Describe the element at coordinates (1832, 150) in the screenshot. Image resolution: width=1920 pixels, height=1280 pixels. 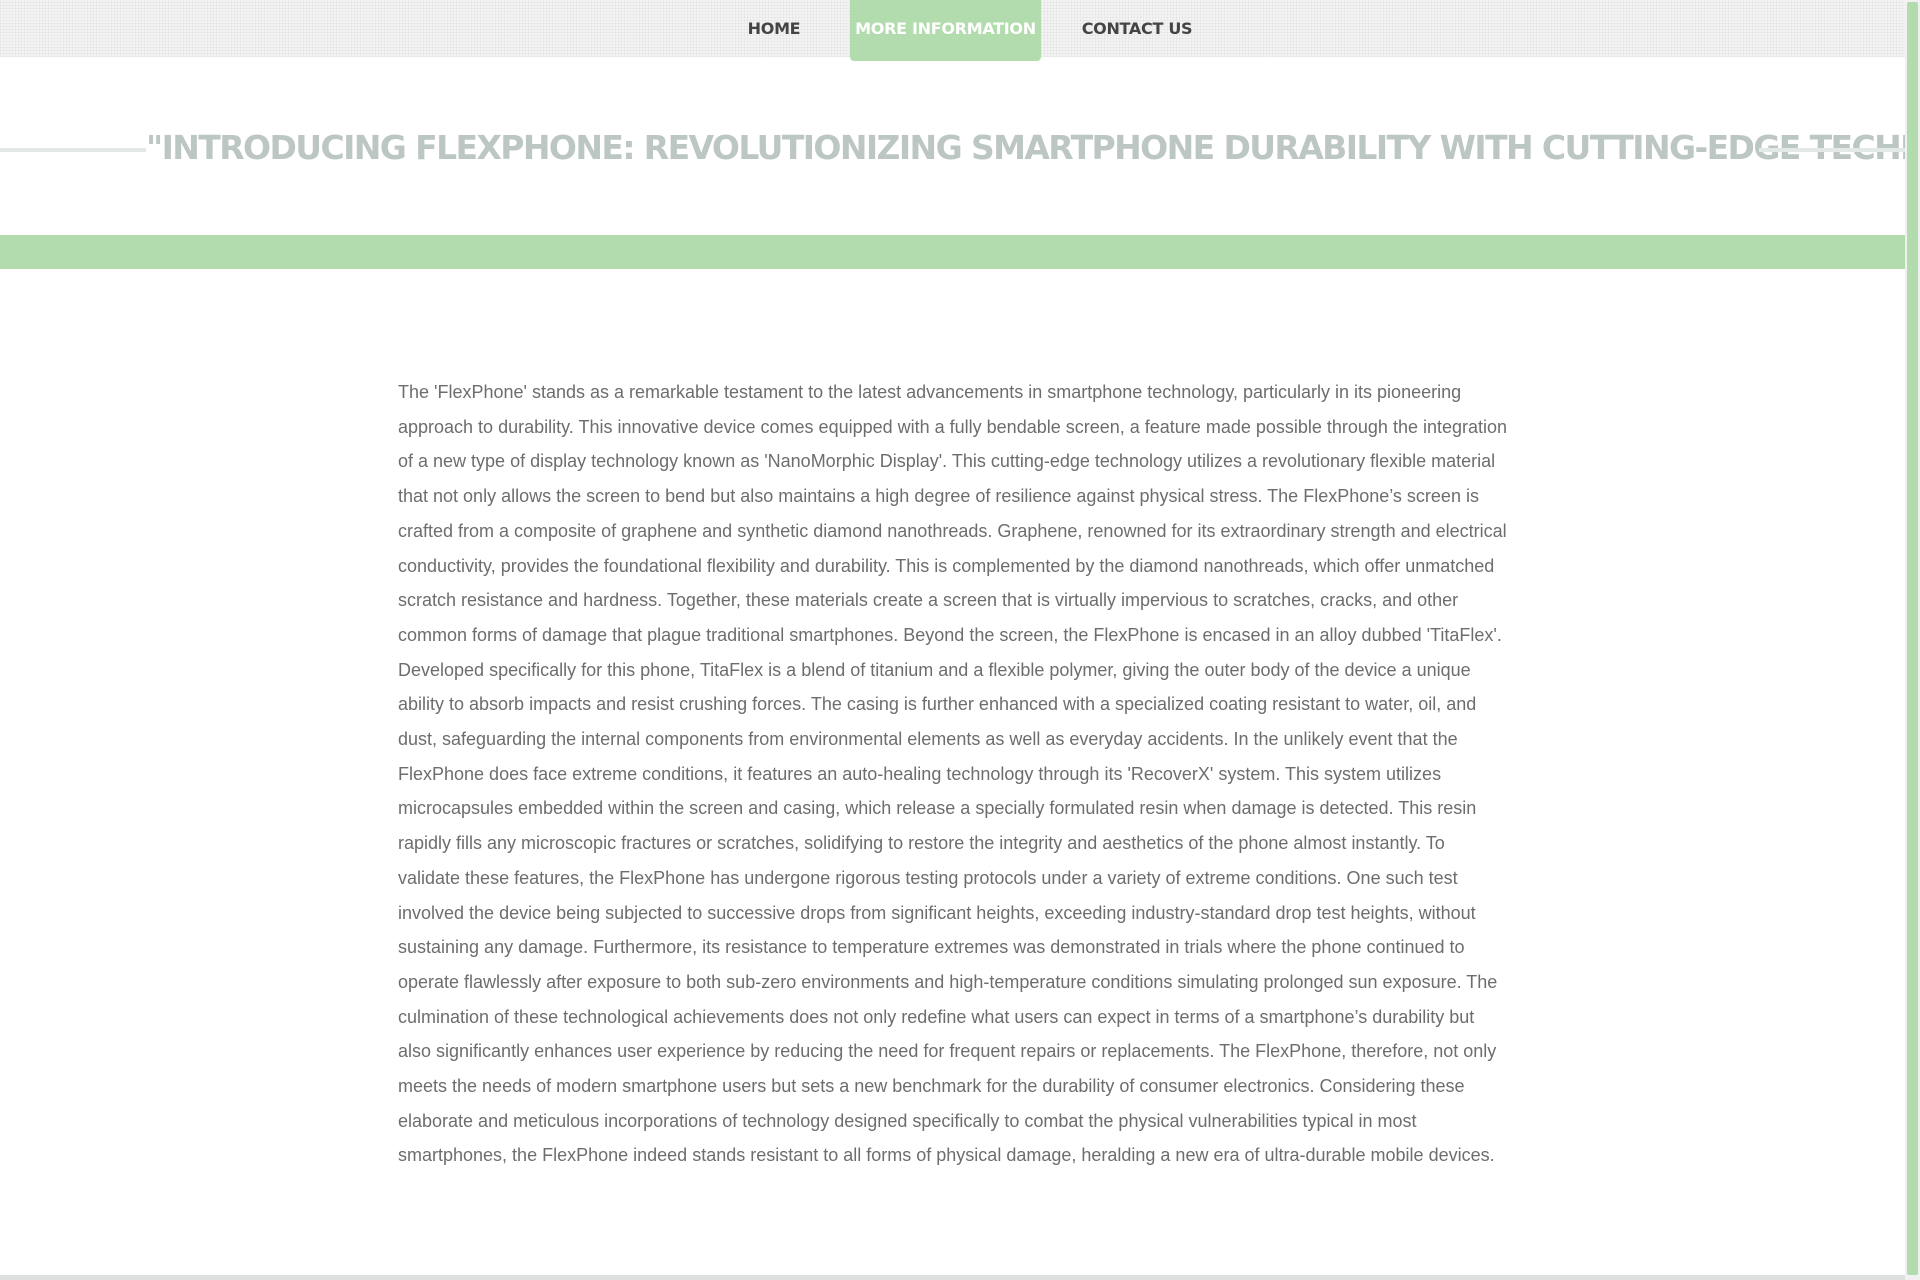
I see `title-divider-right` at that location.